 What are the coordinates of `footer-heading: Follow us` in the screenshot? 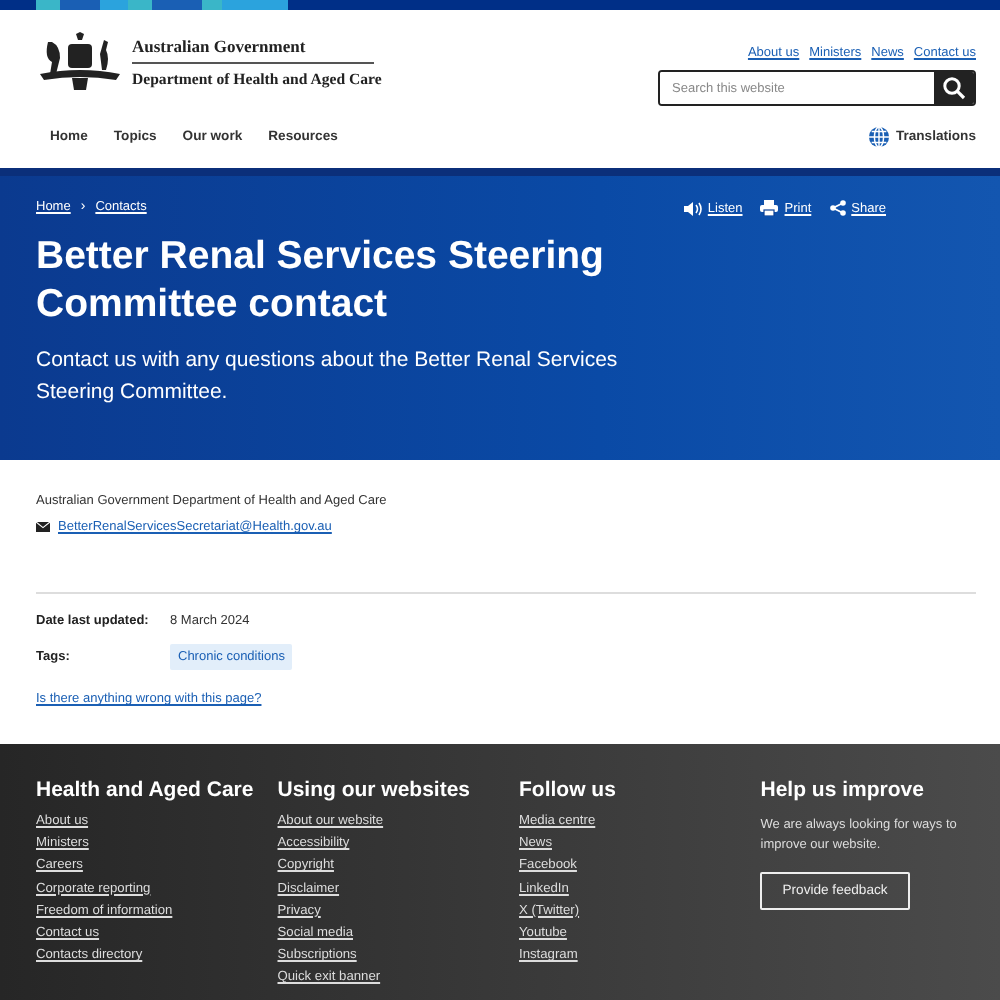 It's located at (568, 790).